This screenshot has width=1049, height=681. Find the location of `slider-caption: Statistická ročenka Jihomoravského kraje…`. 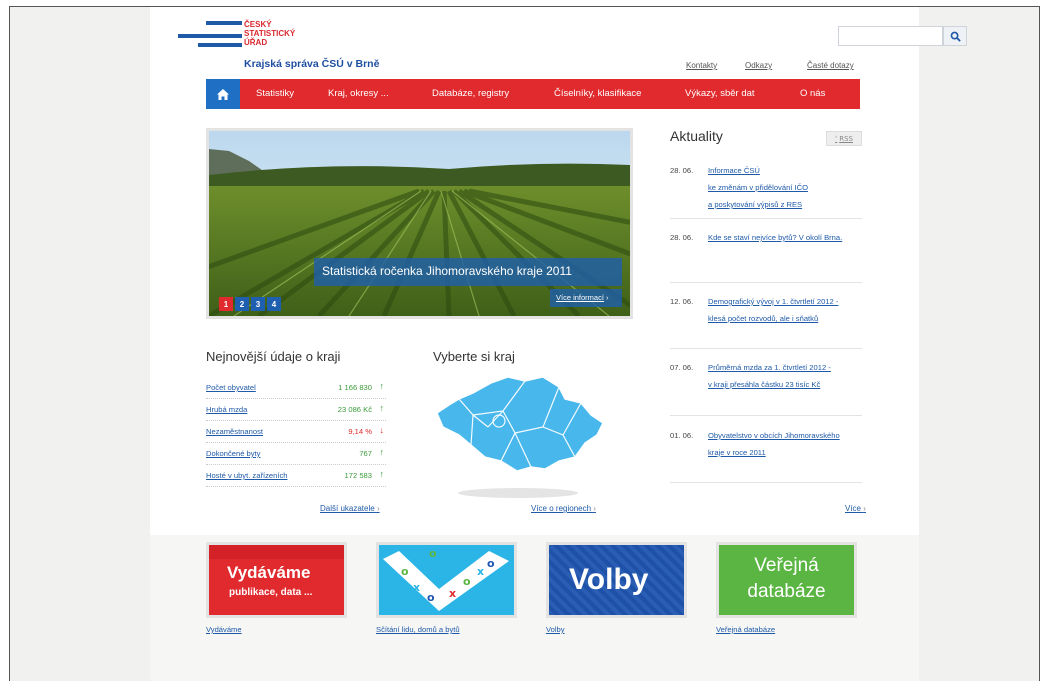

slider-caption: Statistická ročenka Jihomoravského kraje… is located at coordinates (468, 272).